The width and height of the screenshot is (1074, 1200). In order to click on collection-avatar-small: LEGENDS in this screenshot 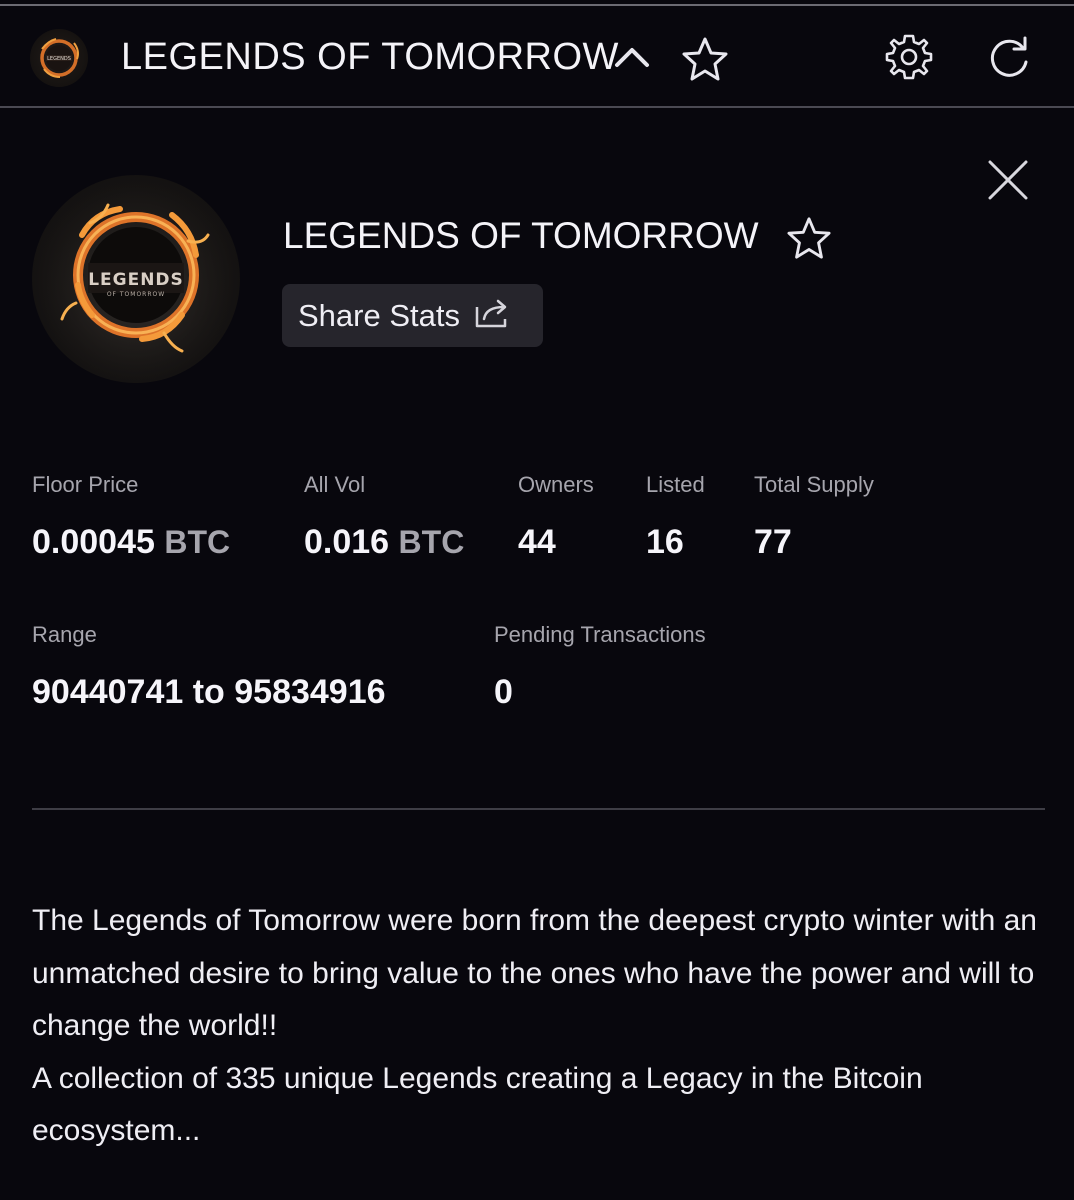, I will do `click(59, 58)`.